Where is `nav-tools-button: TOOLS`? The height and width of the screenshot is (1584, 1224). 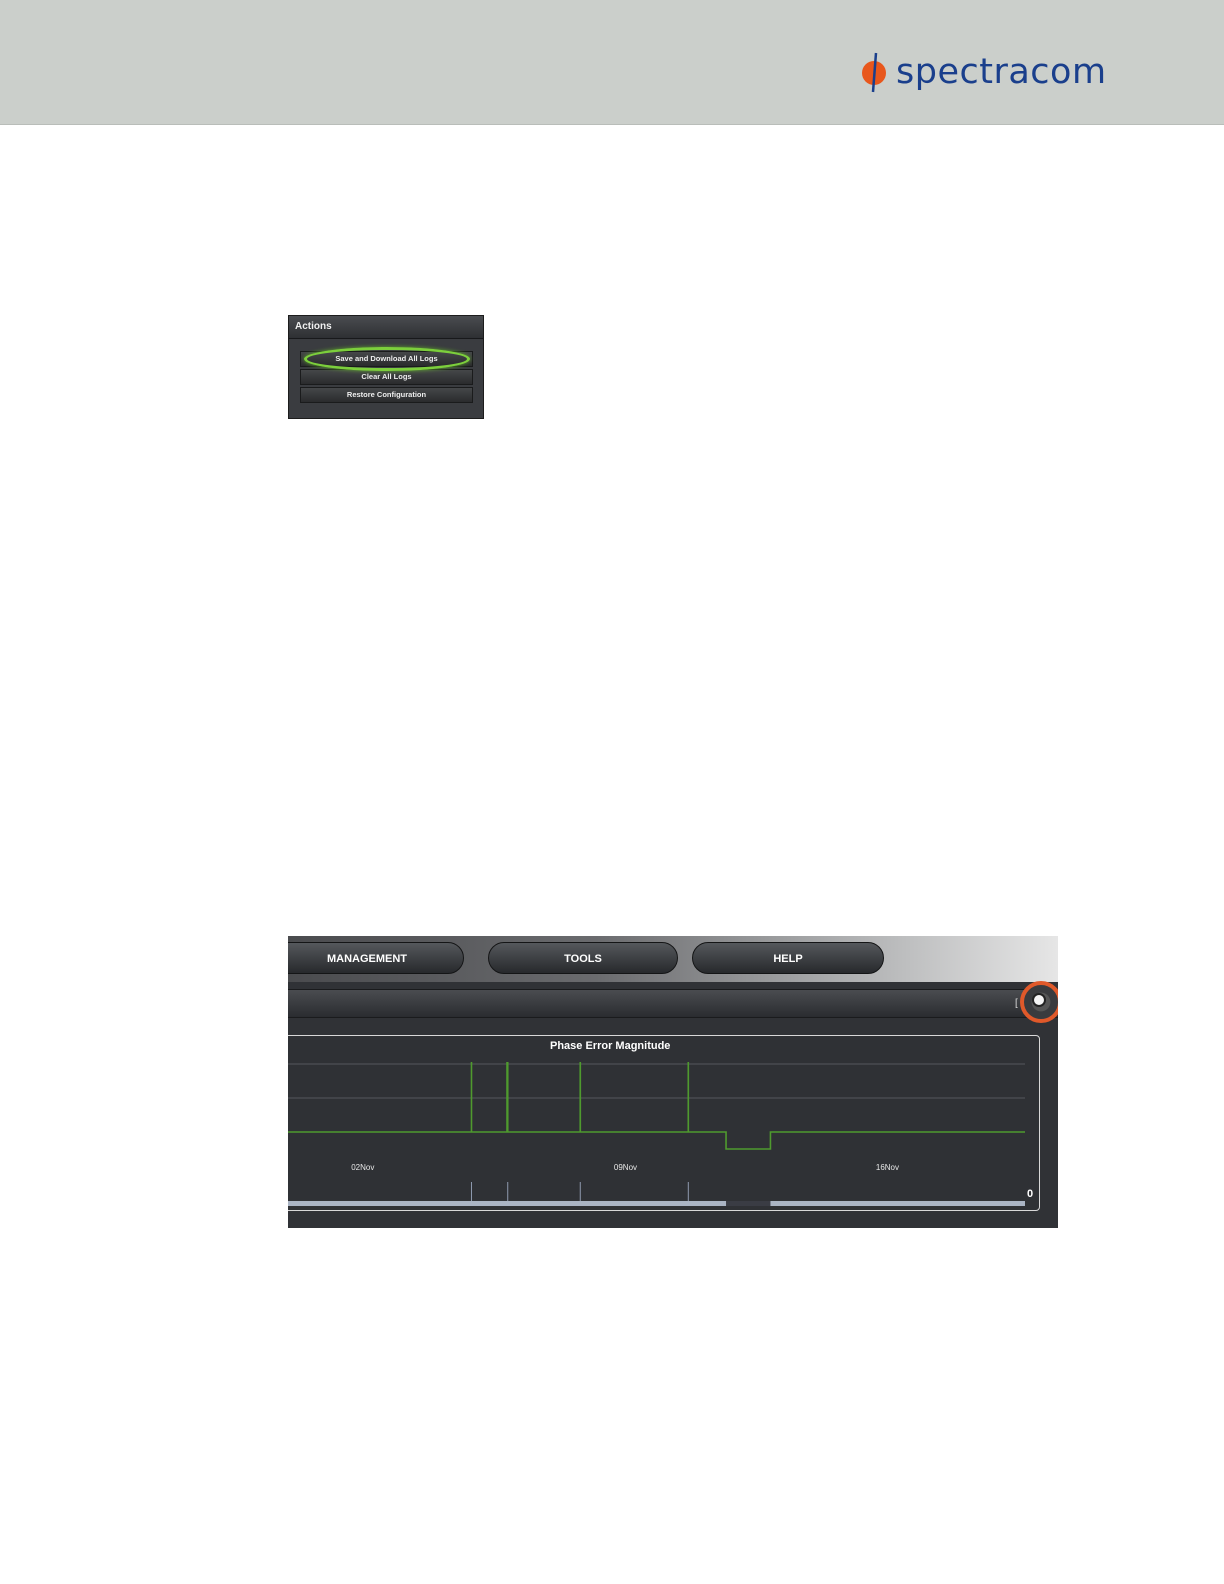 nav-tools-button: TOOLS is located at coordinates (583, 958).